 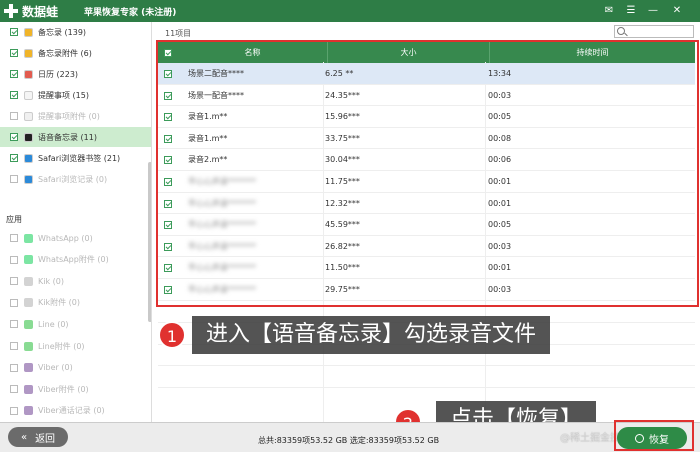 What do you see at coordinates (40, 11) in the screenshot?
I see `brand-name: 数据蛙` at bounding box center [40, 11].